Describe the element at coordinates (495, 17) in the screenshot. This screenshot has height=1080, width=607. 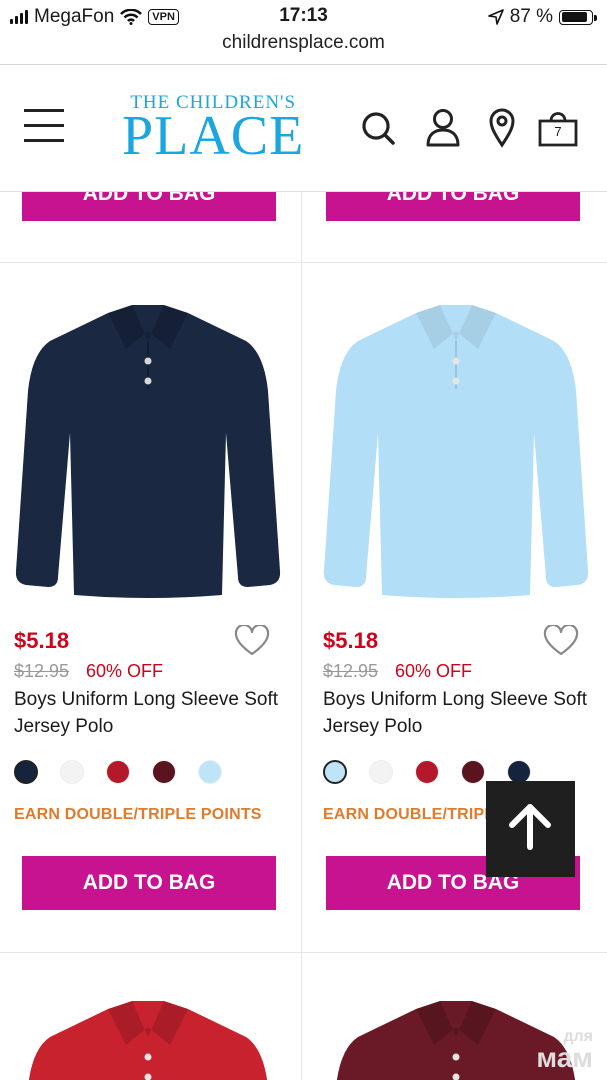
I see `location-arrow-icon` at that location.